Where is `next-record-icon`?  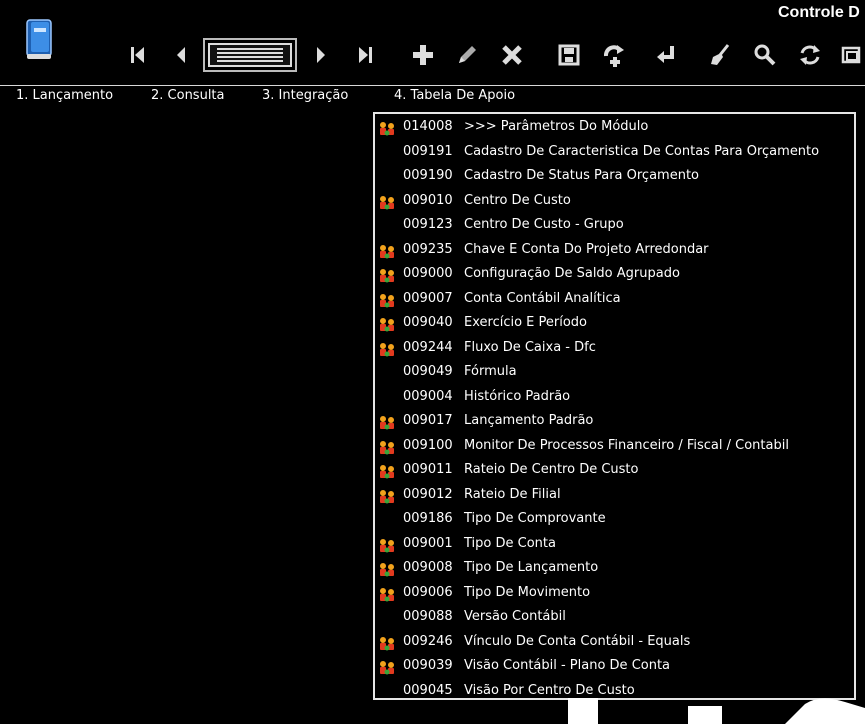 next-record-icon is located at coordinates (321, 55).